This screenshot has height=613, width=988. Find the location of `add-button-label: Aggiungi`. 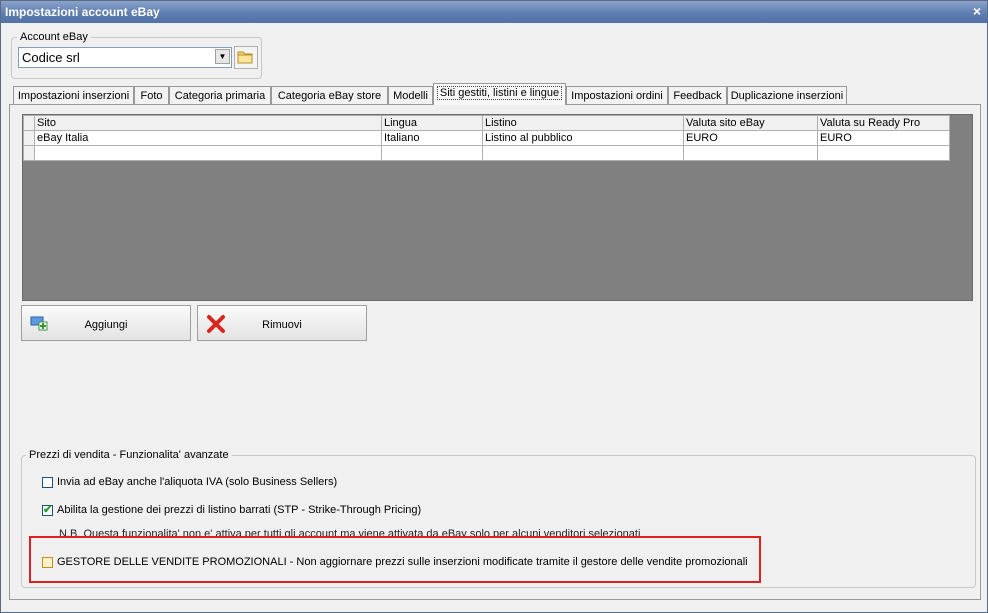

add-button-label: Aggiungi is located at coordinates (106, 325).